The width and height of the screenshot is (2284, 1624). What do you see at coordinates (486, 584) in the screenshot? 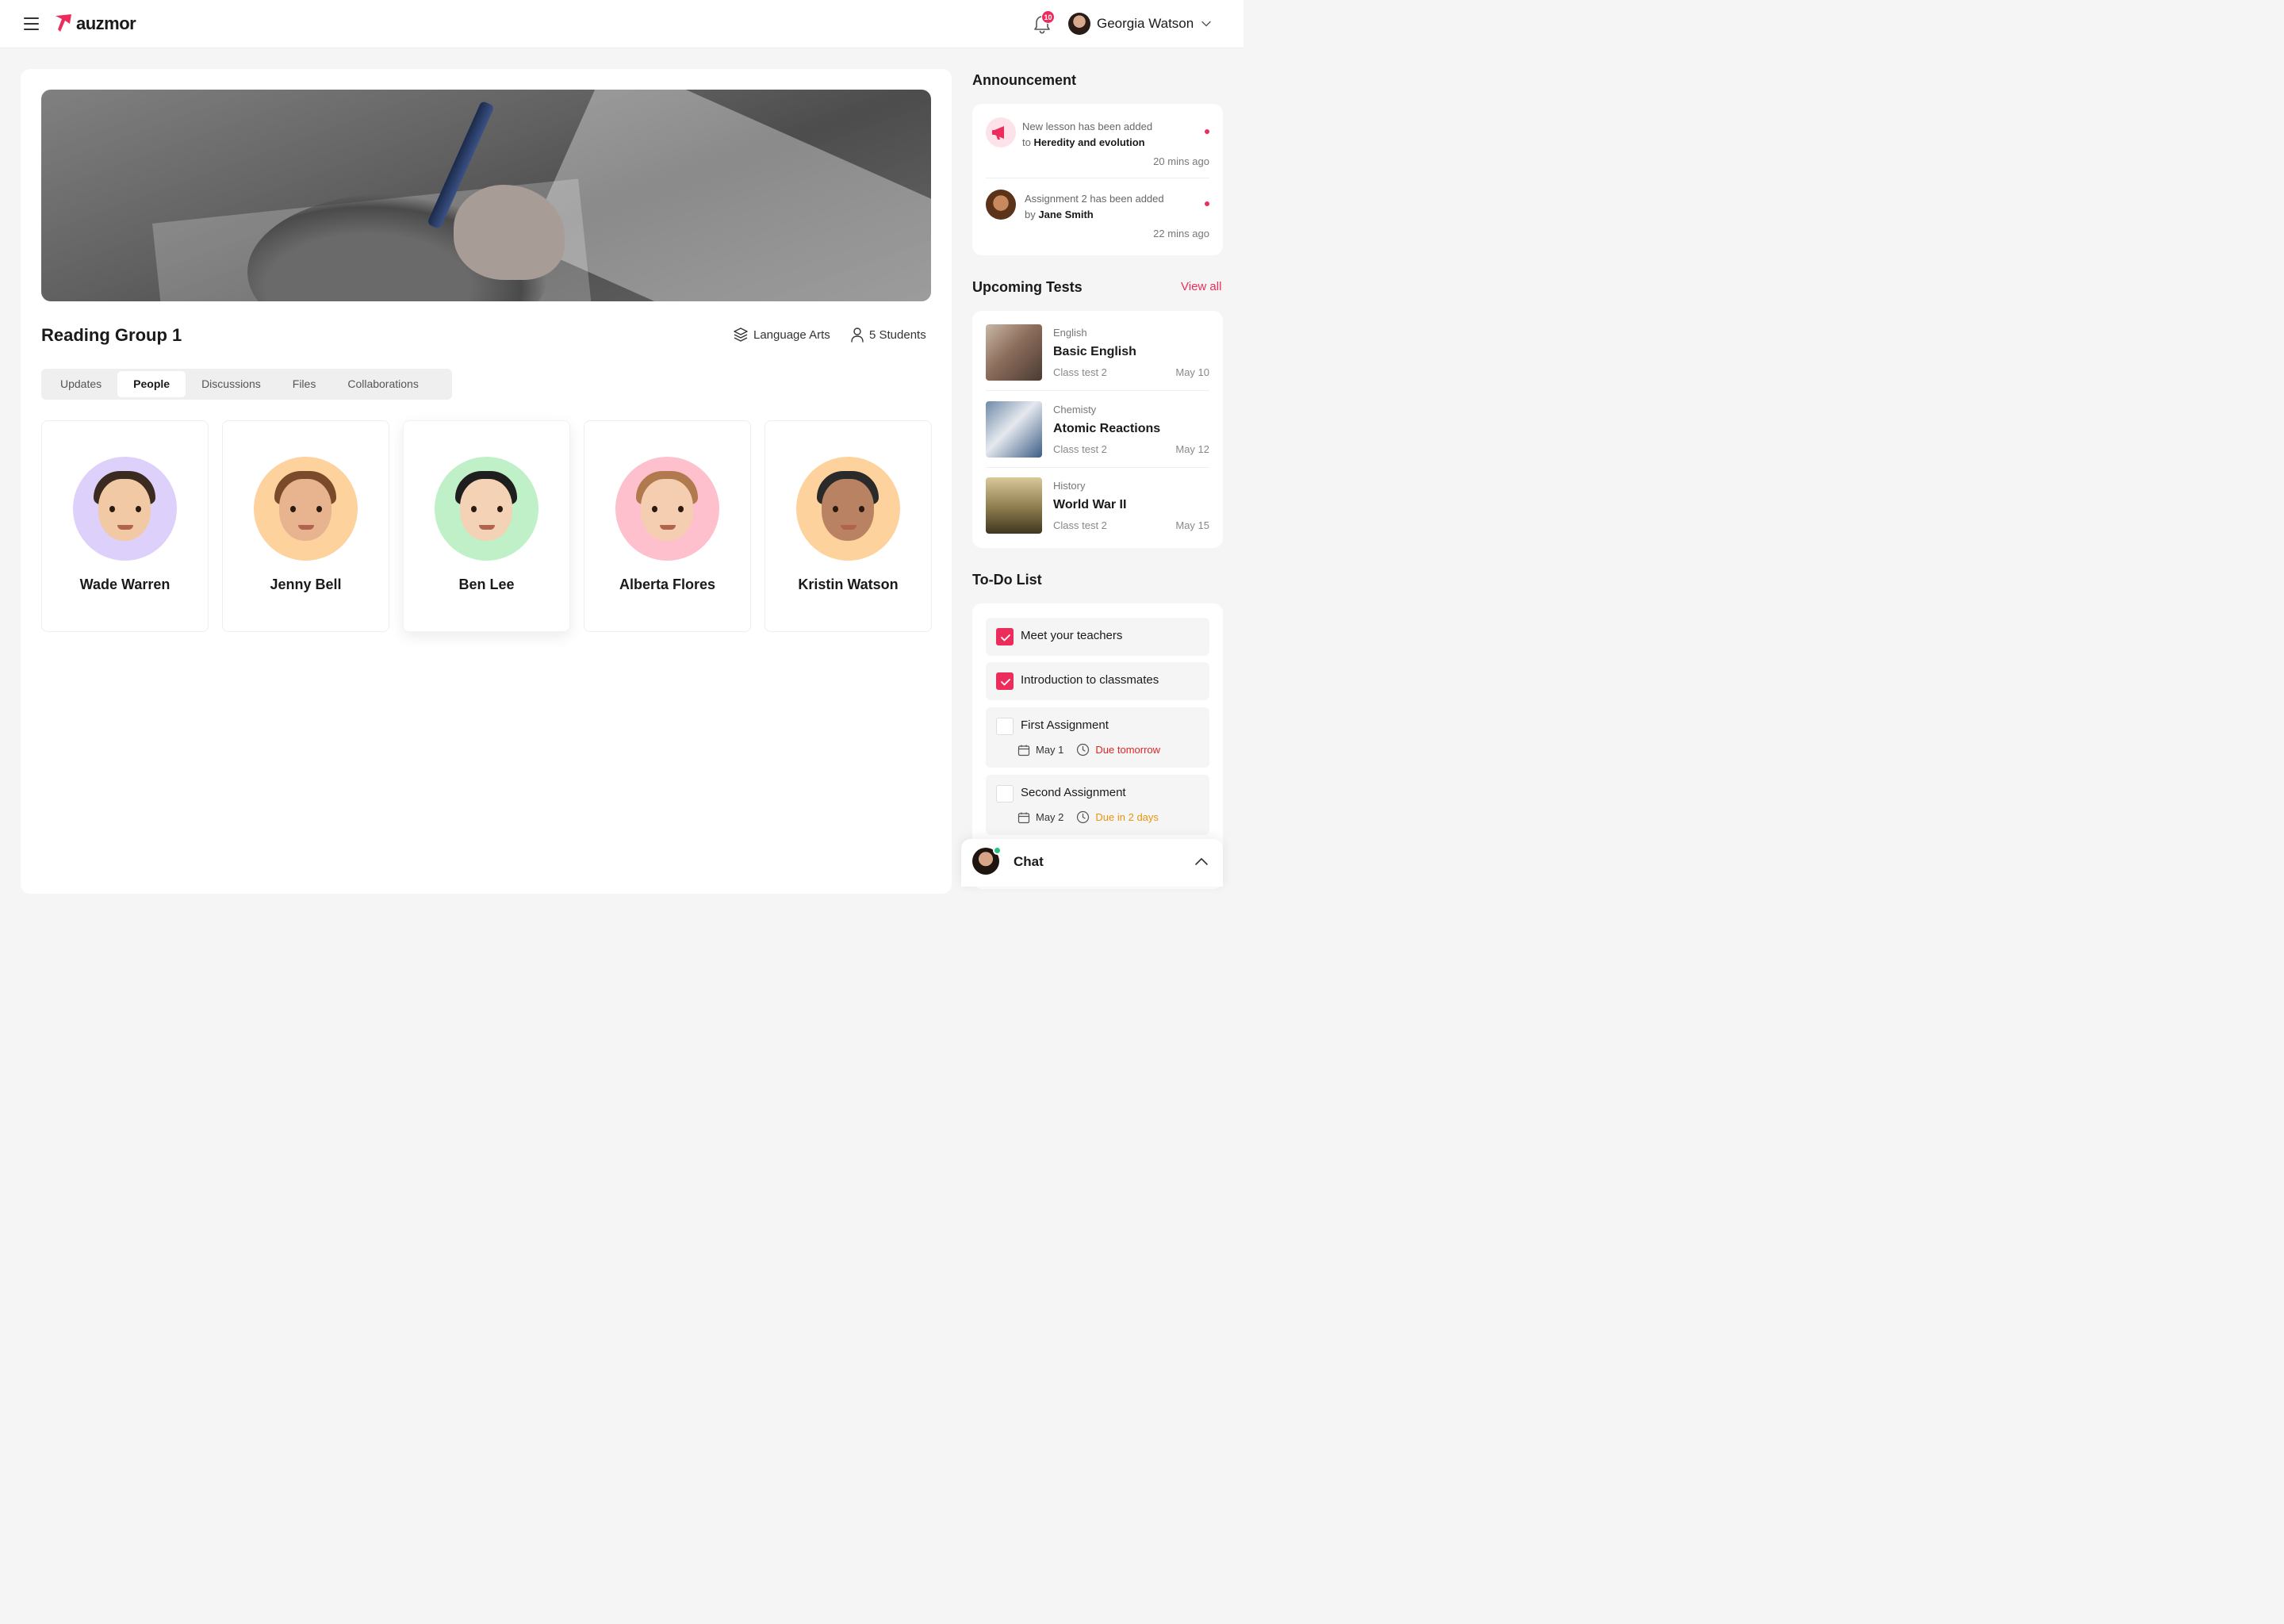
I see `person-name: Ben Lee` at bounding box center [486, 584].